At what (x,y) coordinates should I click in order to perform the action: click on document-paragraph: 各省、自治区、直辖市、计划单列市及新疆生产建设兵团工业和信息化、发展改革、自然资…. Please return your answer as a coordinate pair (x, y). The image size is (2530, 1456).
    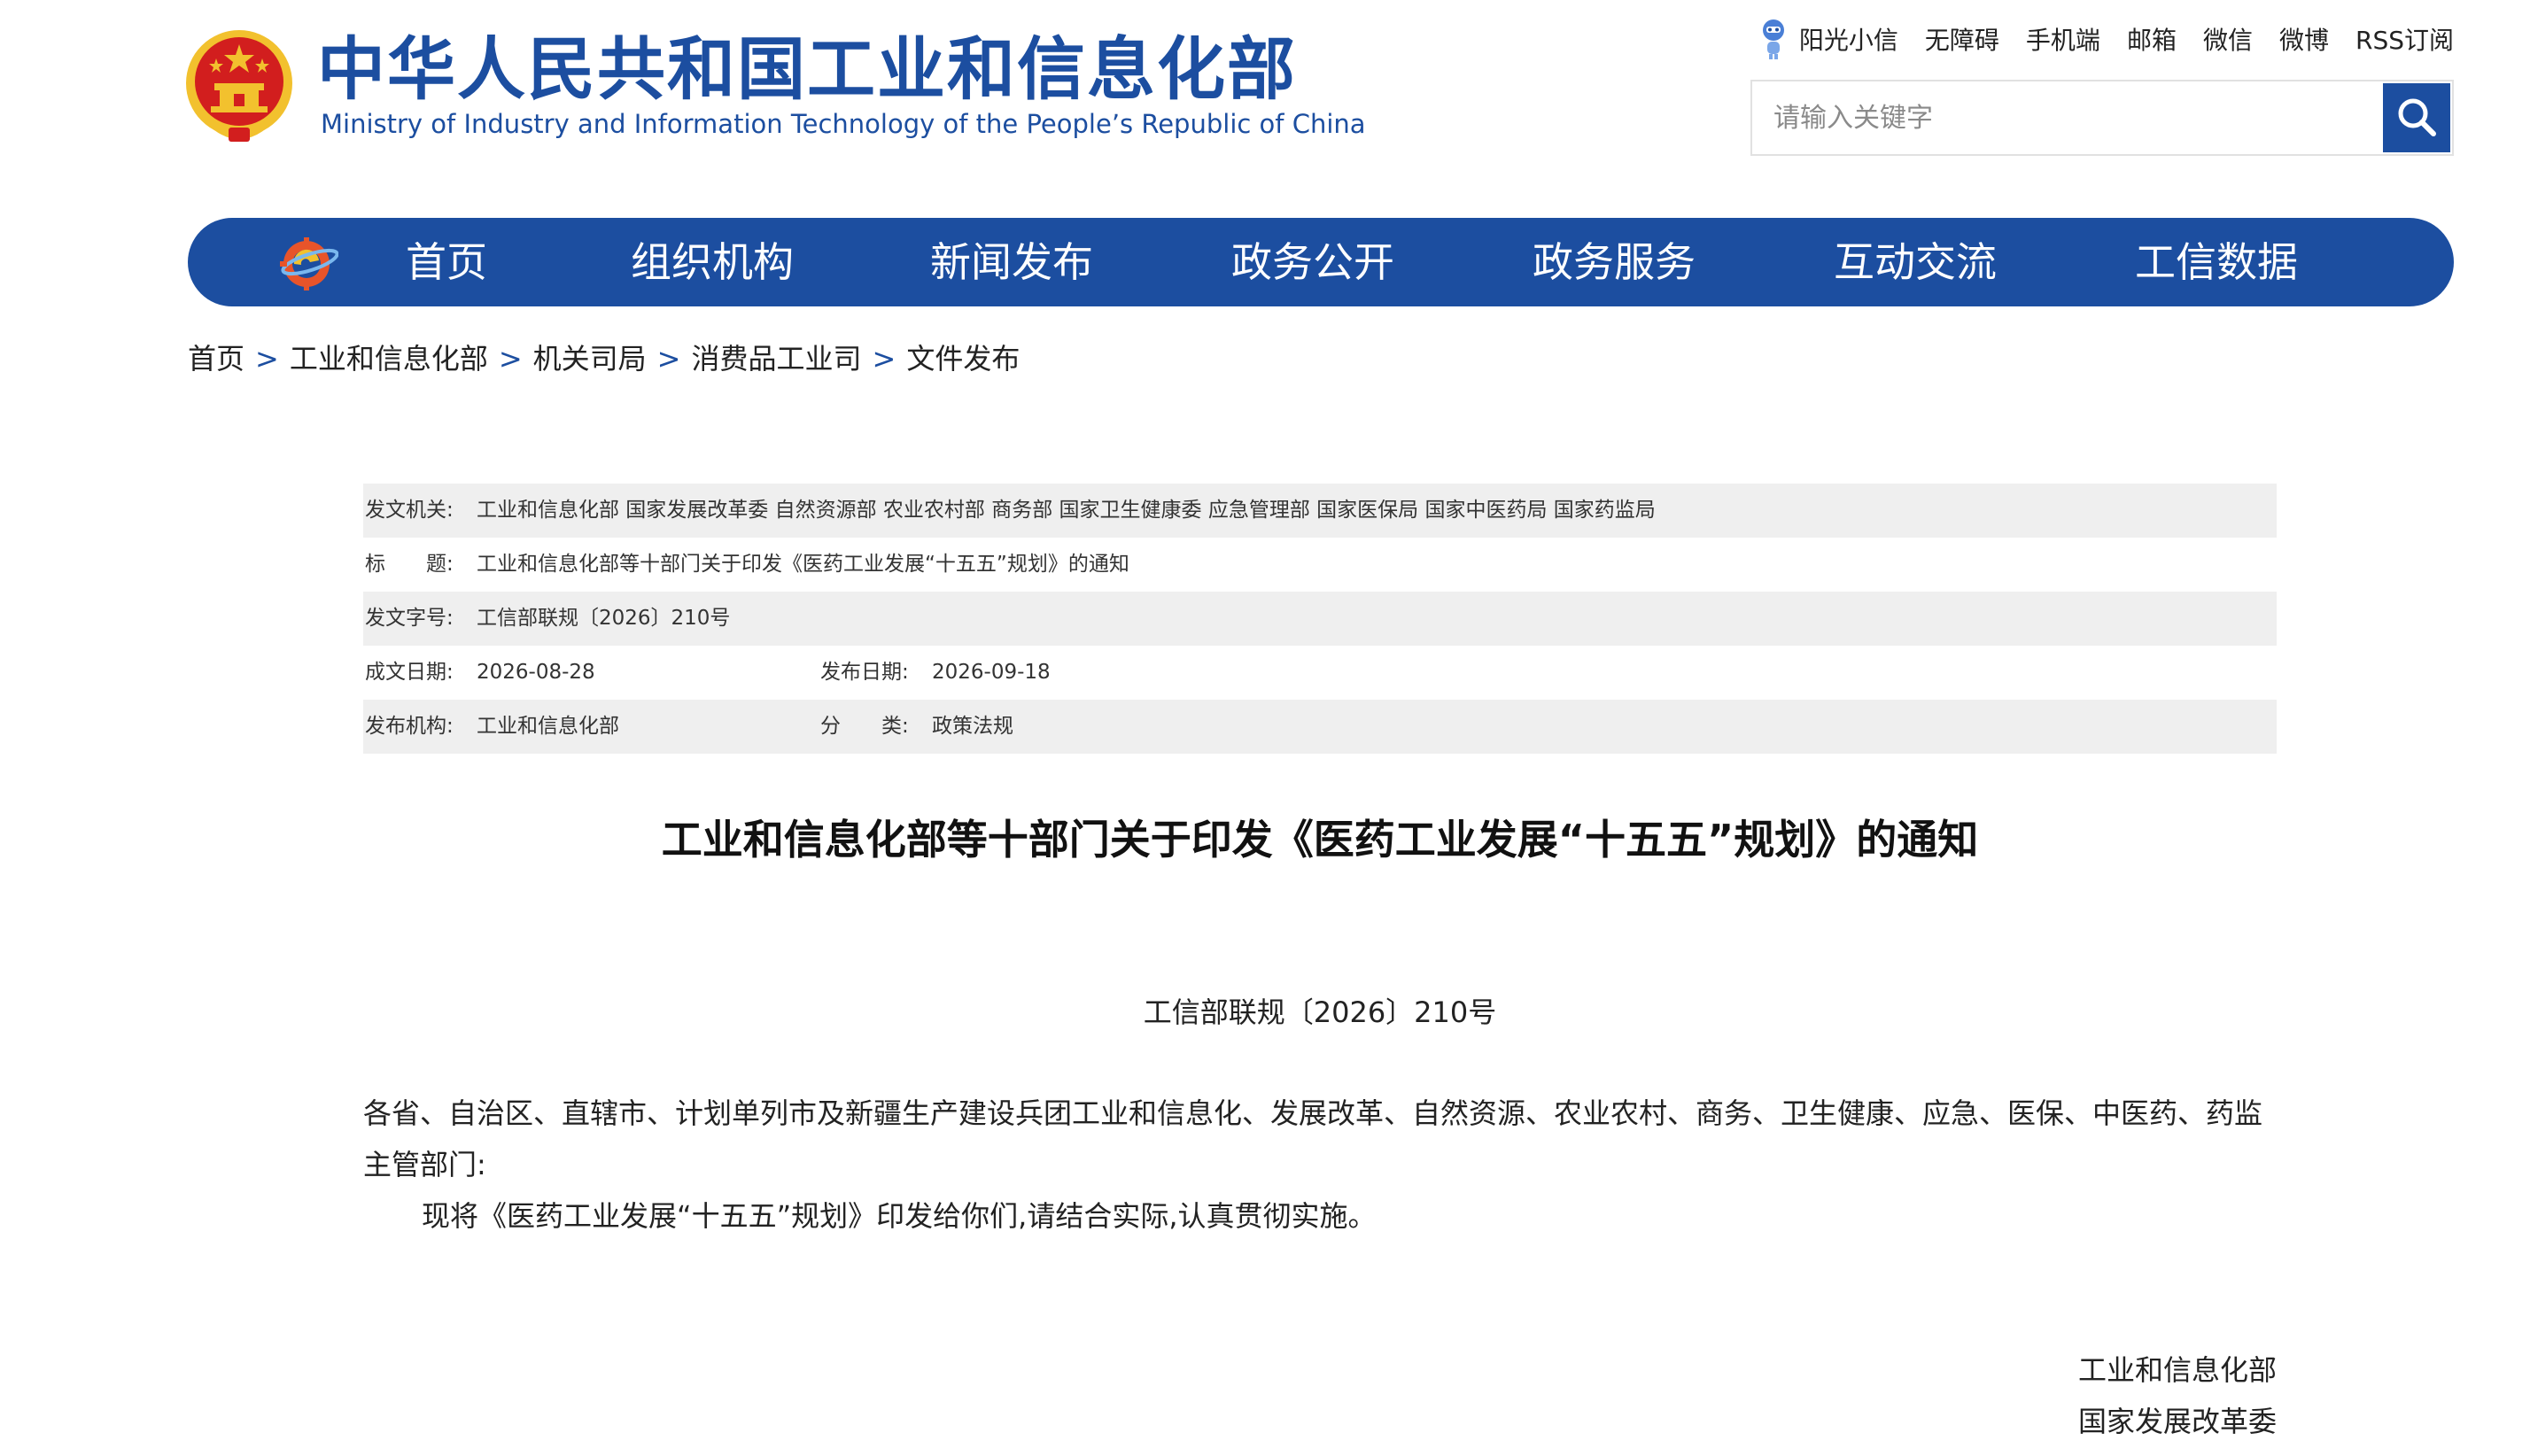
    Looking at the image, I should click on (1313, 1138).